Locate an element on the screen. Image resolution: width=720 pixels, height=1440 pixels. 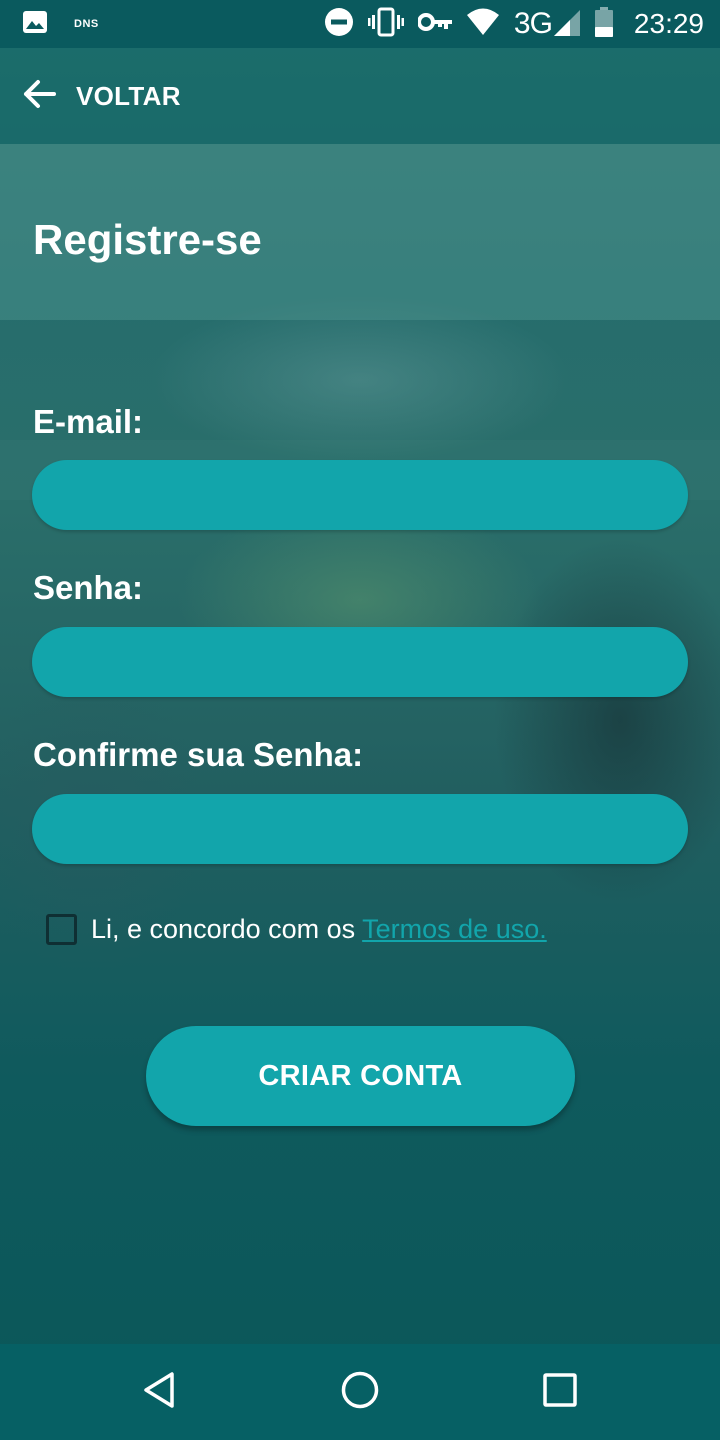
confirm-password-field is located at coordinates (360, 829).